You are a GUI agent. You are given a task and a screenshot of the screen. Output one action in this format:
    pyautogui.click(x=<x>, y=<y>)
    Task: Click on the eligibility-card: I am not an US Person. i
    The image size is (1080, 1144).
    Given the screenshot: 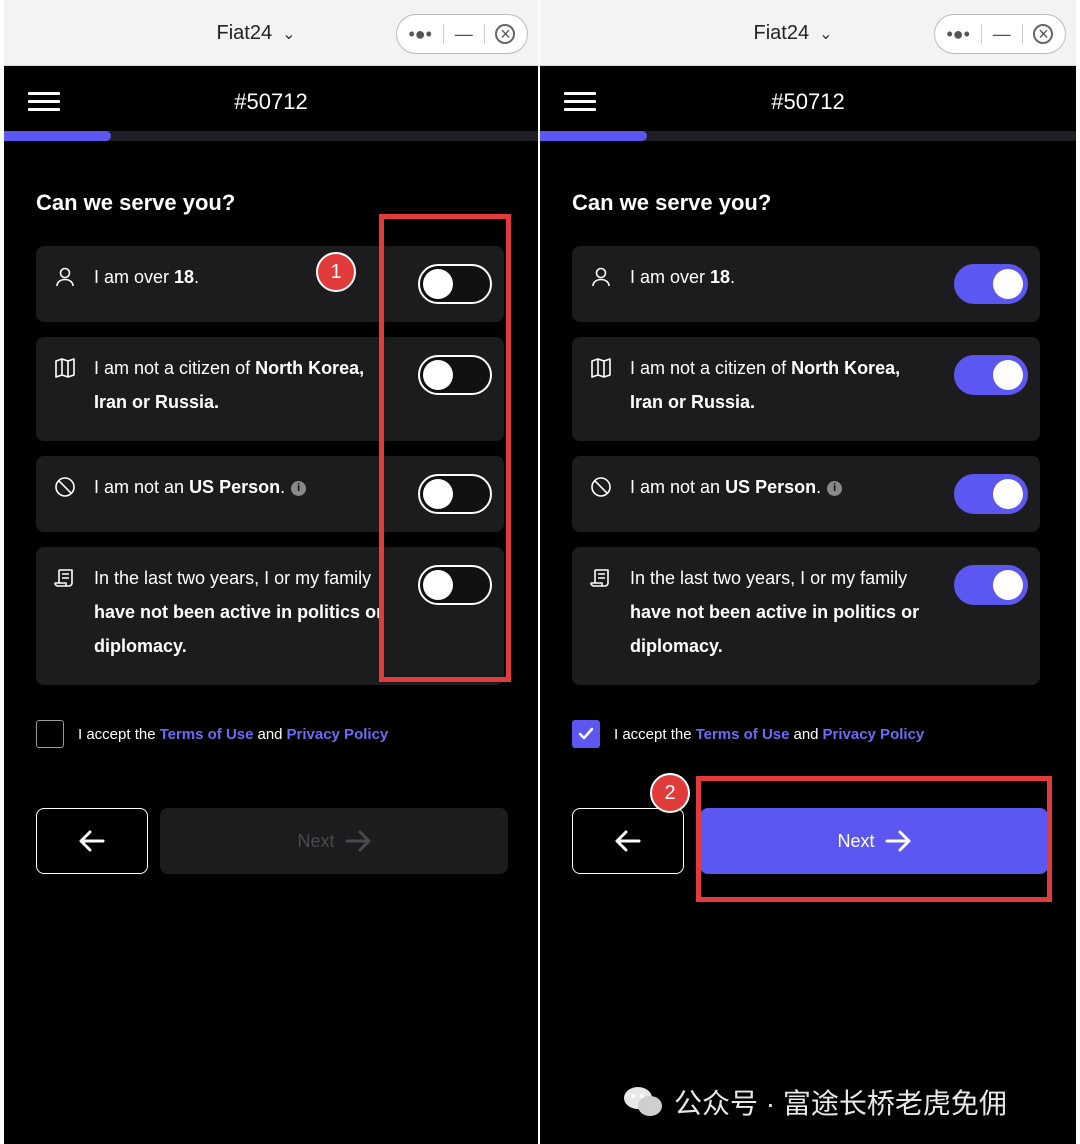 What is the action you would take?
    pyautogui.click(x=806, y=494)
    